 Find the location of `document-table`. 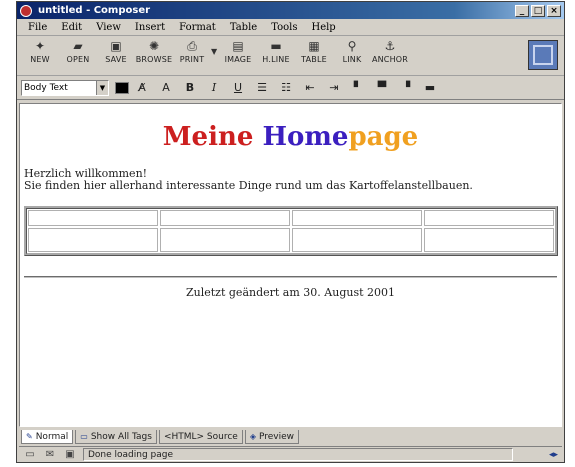

document-table is located at coordinates (291, 231).